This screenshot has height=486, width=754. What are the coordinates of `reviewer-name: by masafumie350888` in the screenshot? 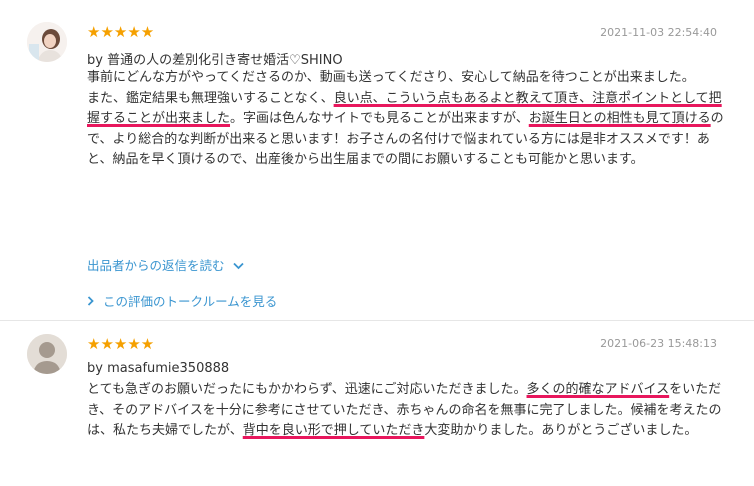 It's located at (158, 368).